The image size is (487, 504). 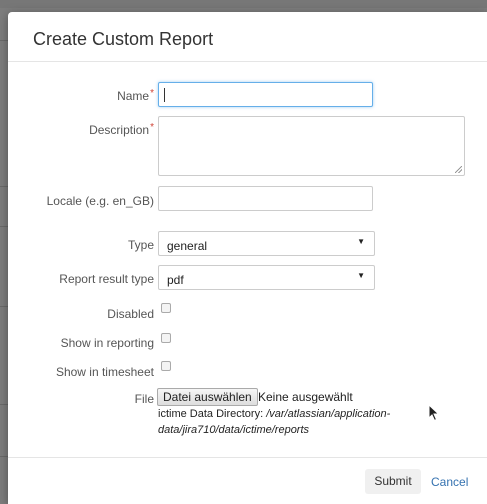 What do you see at coordinates (140, 245) in the screenshot?
I see `type-label: Type` at bounding box center [140, 245].